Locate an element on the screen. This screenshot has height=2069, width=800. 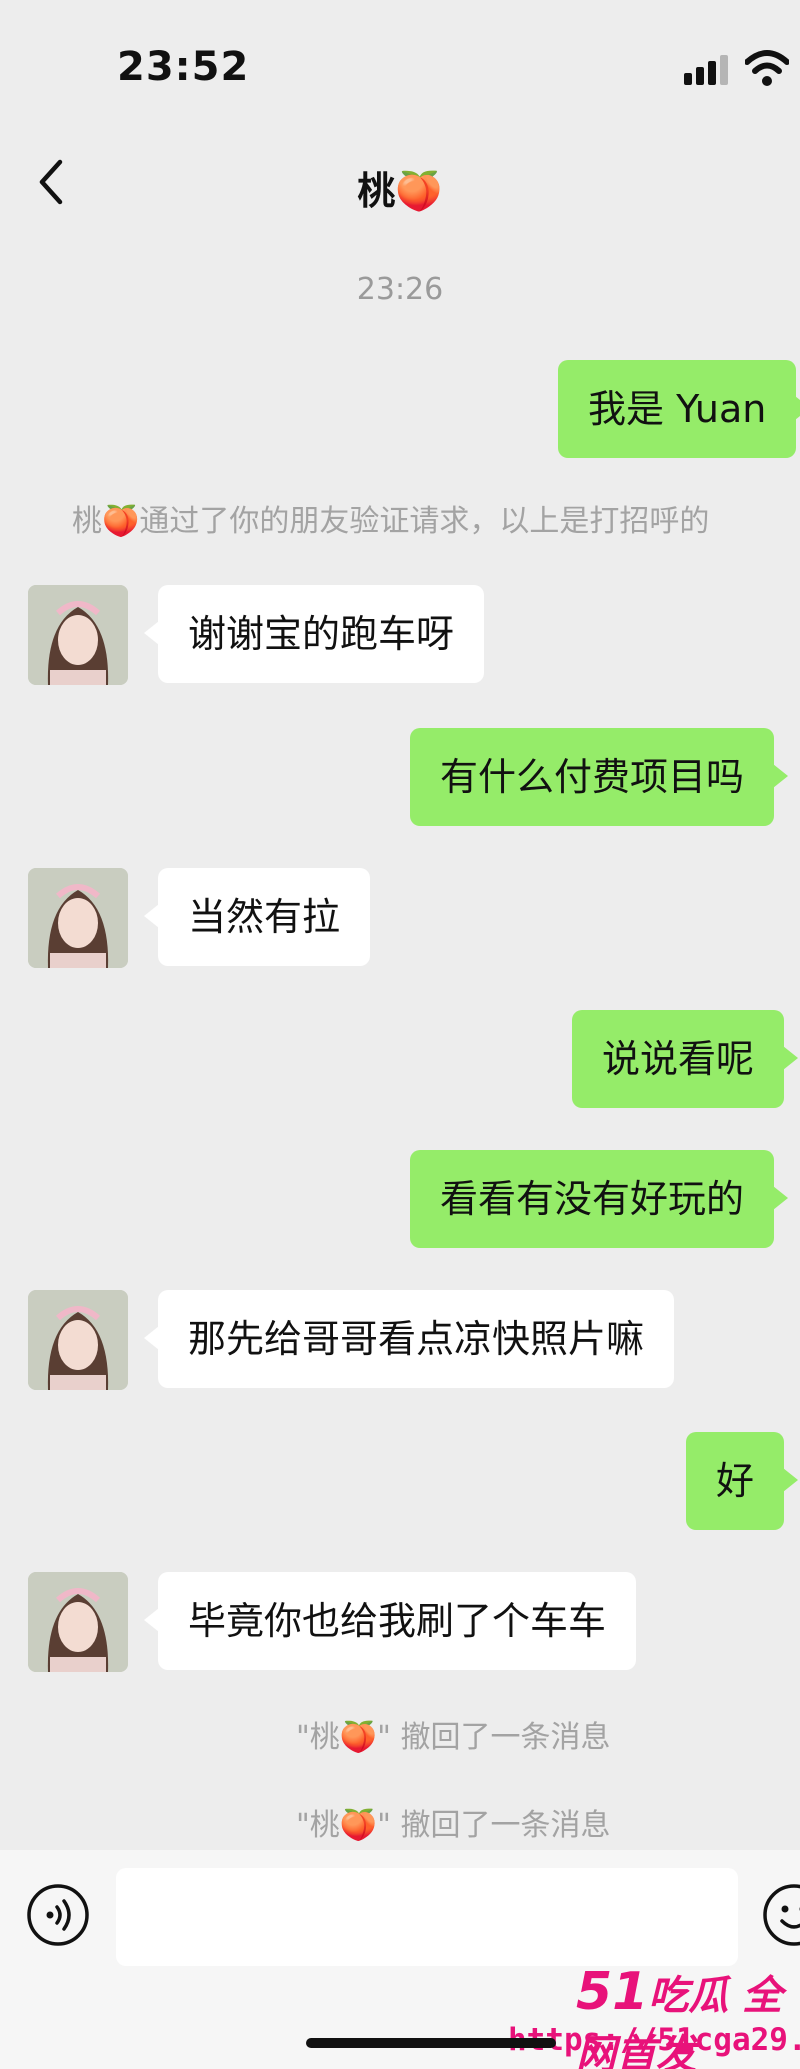
watermark-logo-number: 51 is located at coordinates (612, 1992).